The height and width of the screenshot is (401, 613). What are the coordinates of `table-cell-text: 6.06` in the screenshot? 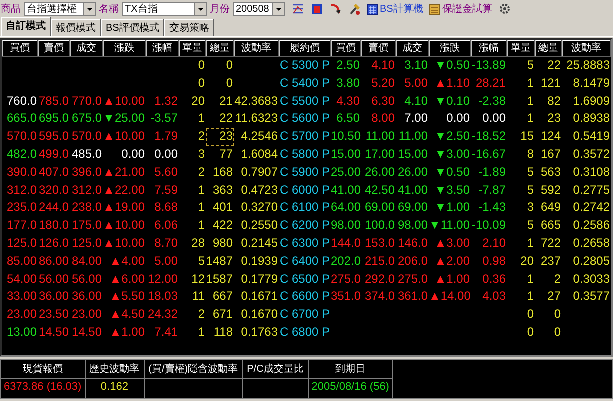 It's located at (166, 225).